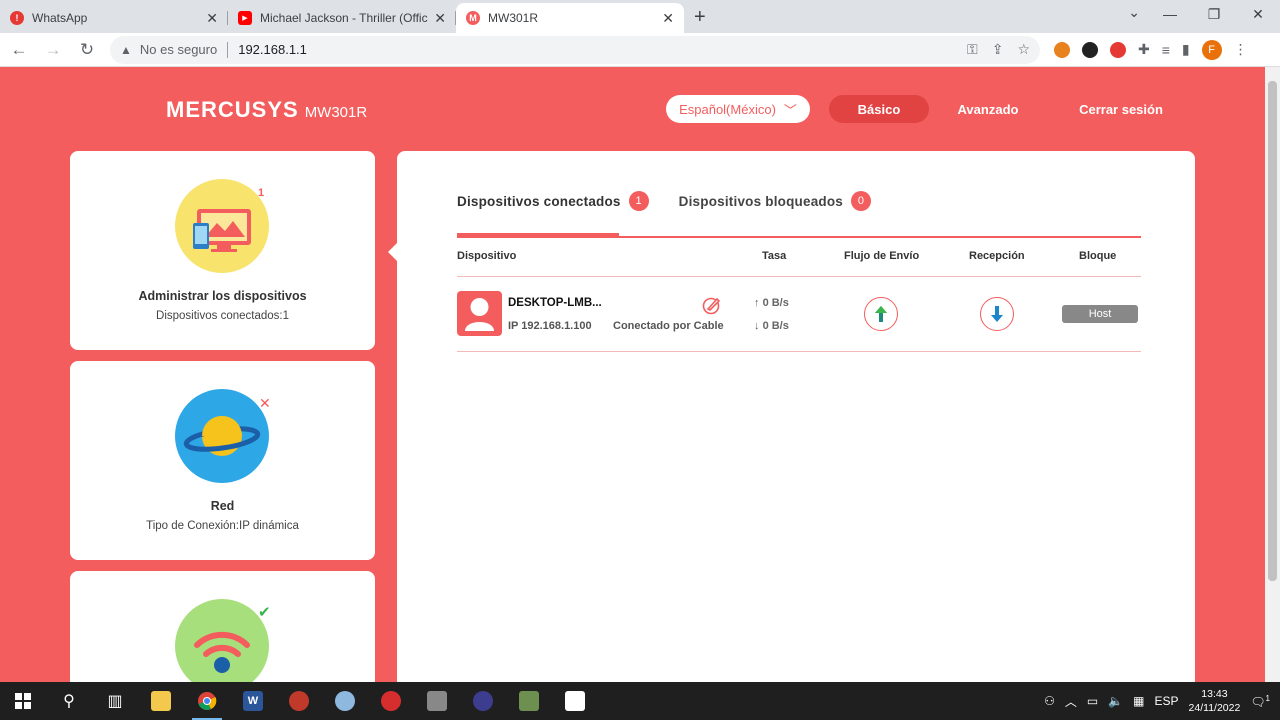  Describe the element at coordinates (539, 201) in the screenshot. I see `tab-label: Dispositivos conectados` at that location.